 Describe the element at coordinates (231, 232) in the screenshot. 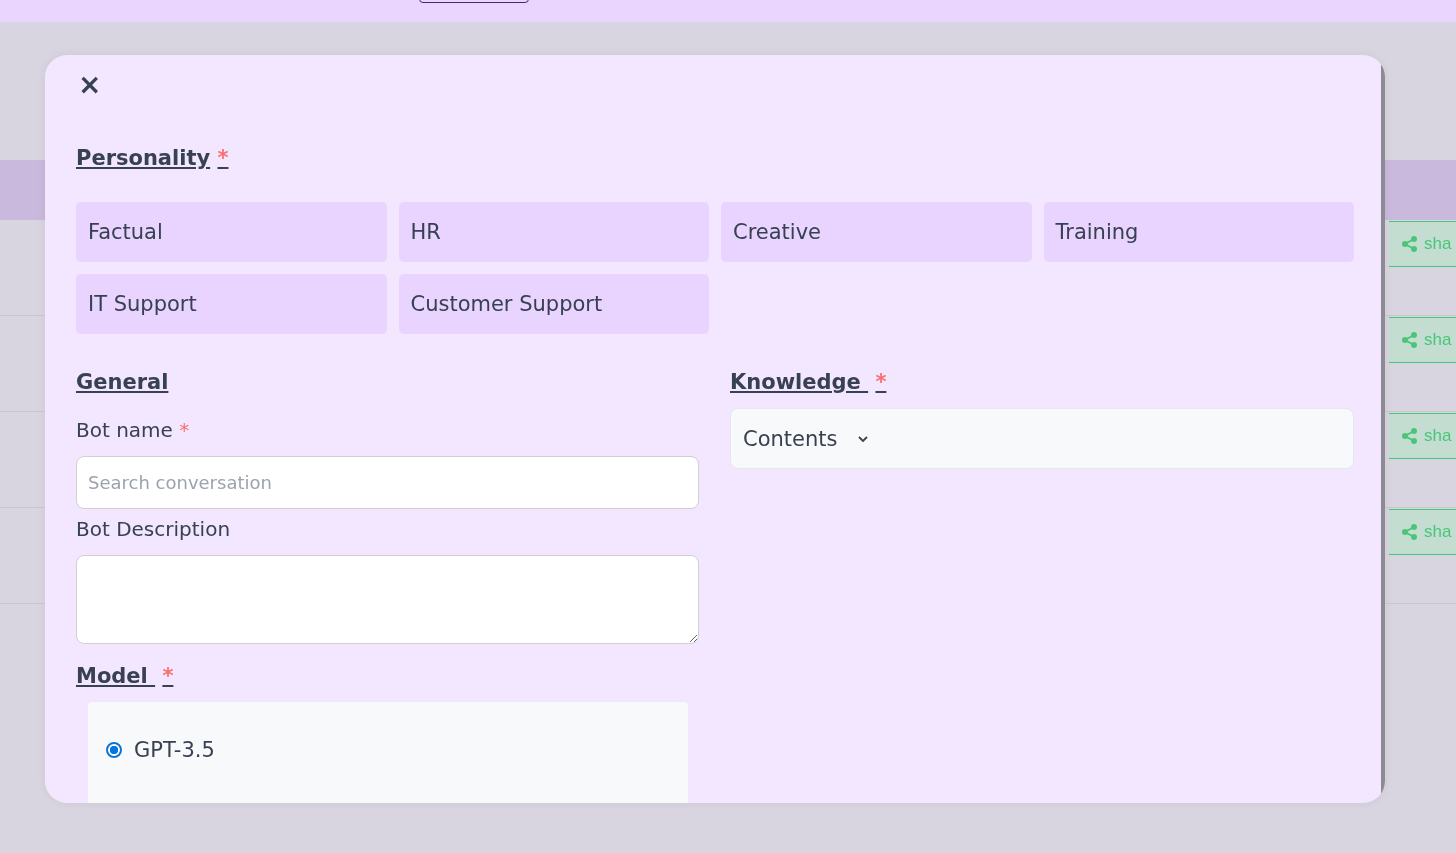

I see `personality-option: Factual` at that location.